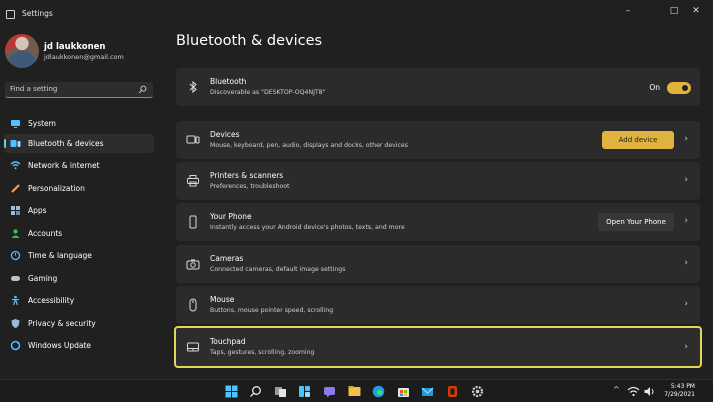 The width and height of the screenshot is (713, 402). Describe the element at coordinates (356, 14) in the screenshot. I see `title-bar: Settings – □ ✕` at that location.